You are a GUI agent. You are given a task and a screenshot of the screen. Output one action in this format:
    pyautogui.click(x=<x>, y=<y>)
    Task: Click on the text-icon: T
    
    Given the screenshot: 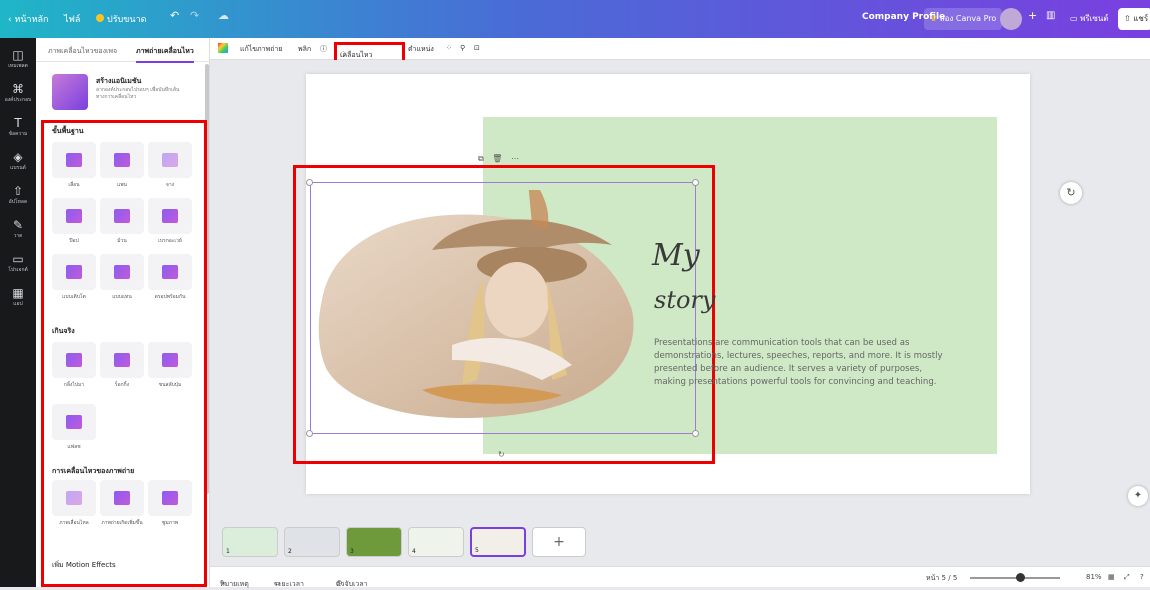 What is the action you would take?
    pyautogui.click(x=18, y=123)
    